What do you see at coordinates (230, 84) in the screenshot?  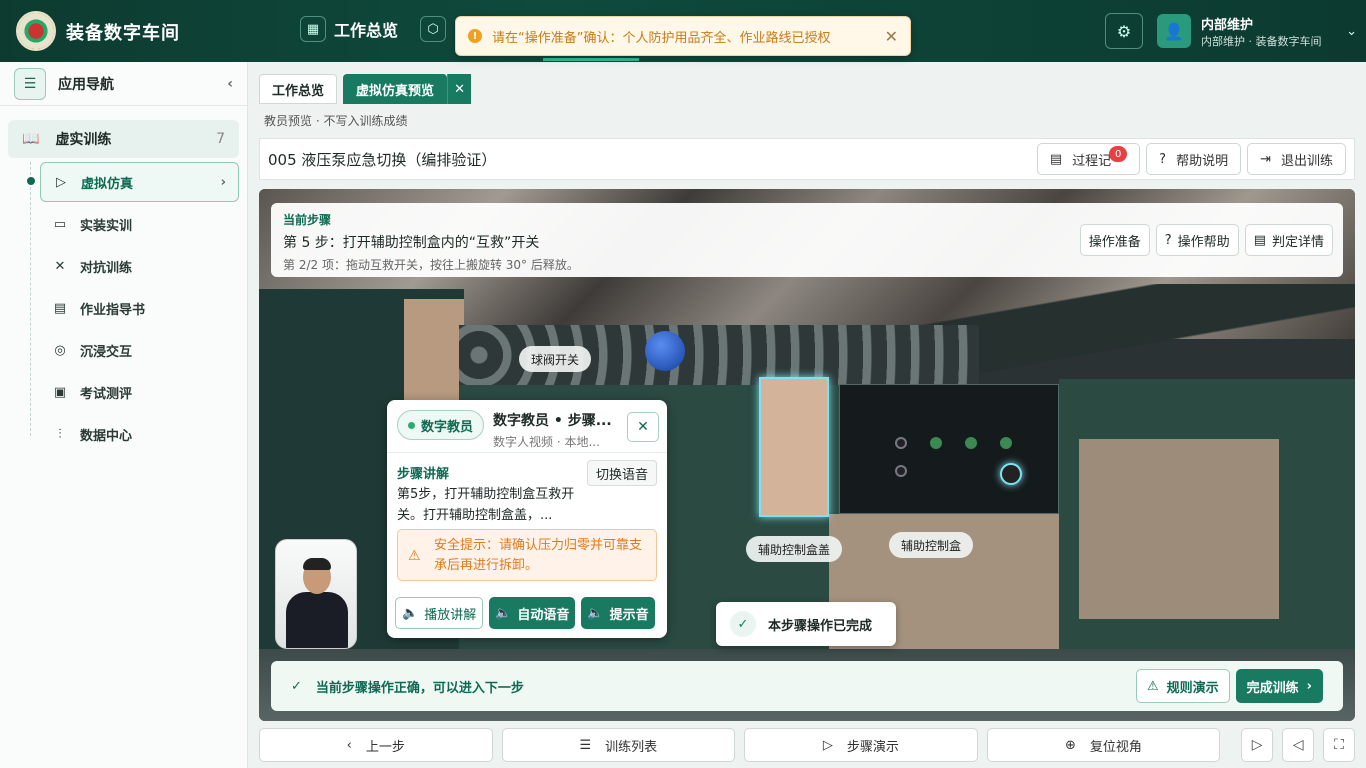 I see `collapse-chevron-icon: ‹` at bounding box center [230, 84].